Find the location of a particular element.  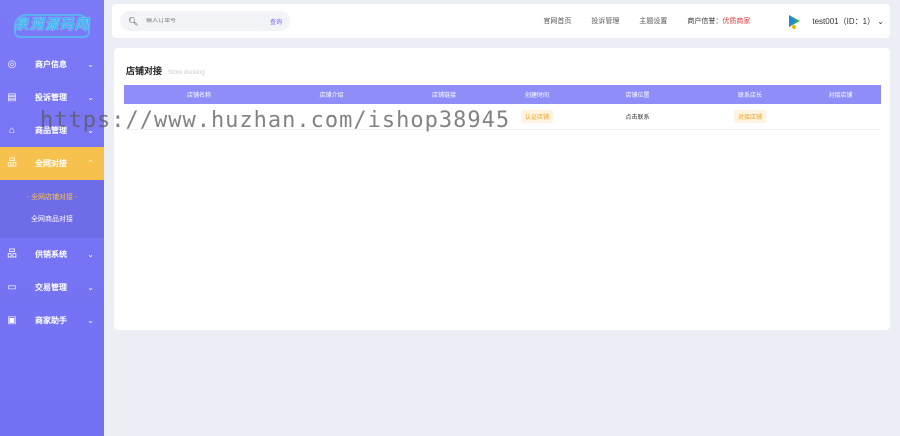

ticket-icon: ▣ is located at coordinates (12, 320).